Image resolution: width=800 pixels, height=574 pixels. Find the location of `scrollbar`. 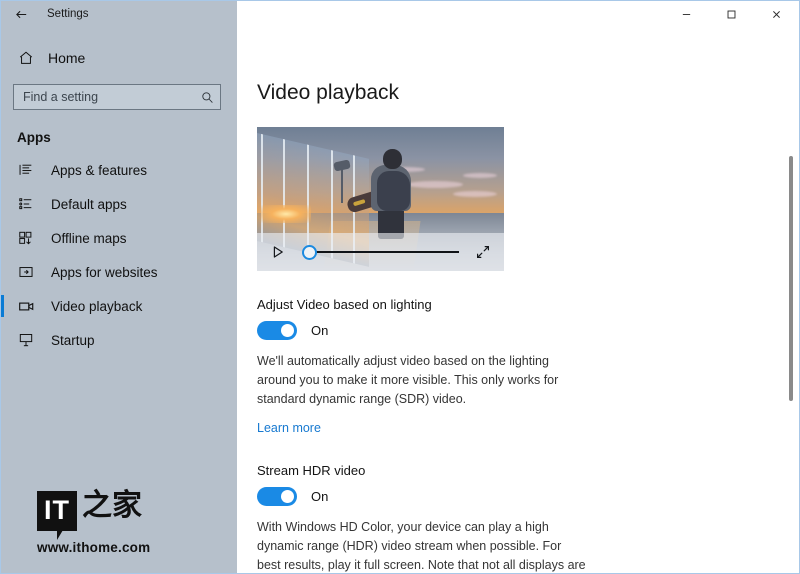

scrollbar is located at coordinates (791, 300).